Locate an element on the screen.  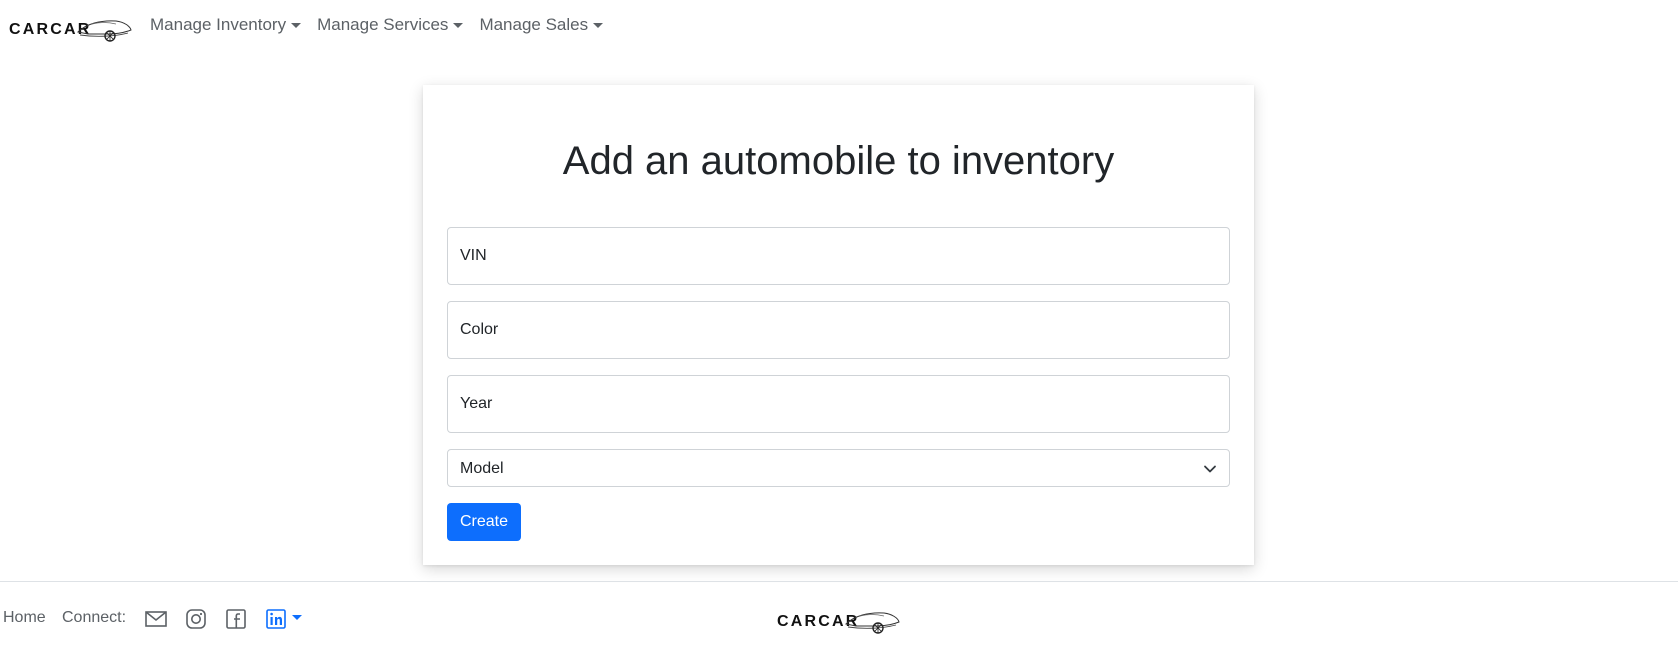
linkedin-icon is located at coordinates (276, 619).